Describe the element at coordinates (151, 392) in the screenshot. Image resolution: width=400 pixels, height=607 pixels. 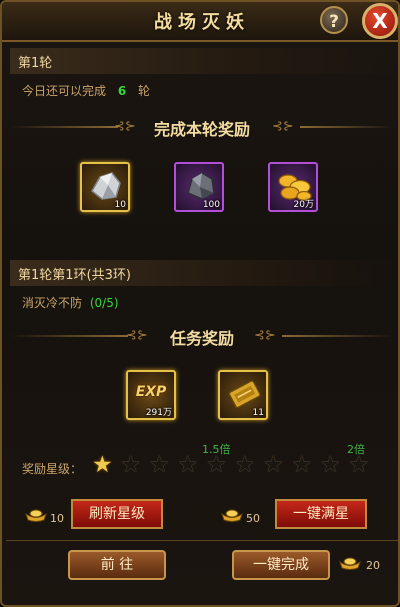
I see `exp-icon: EXP` at that location.